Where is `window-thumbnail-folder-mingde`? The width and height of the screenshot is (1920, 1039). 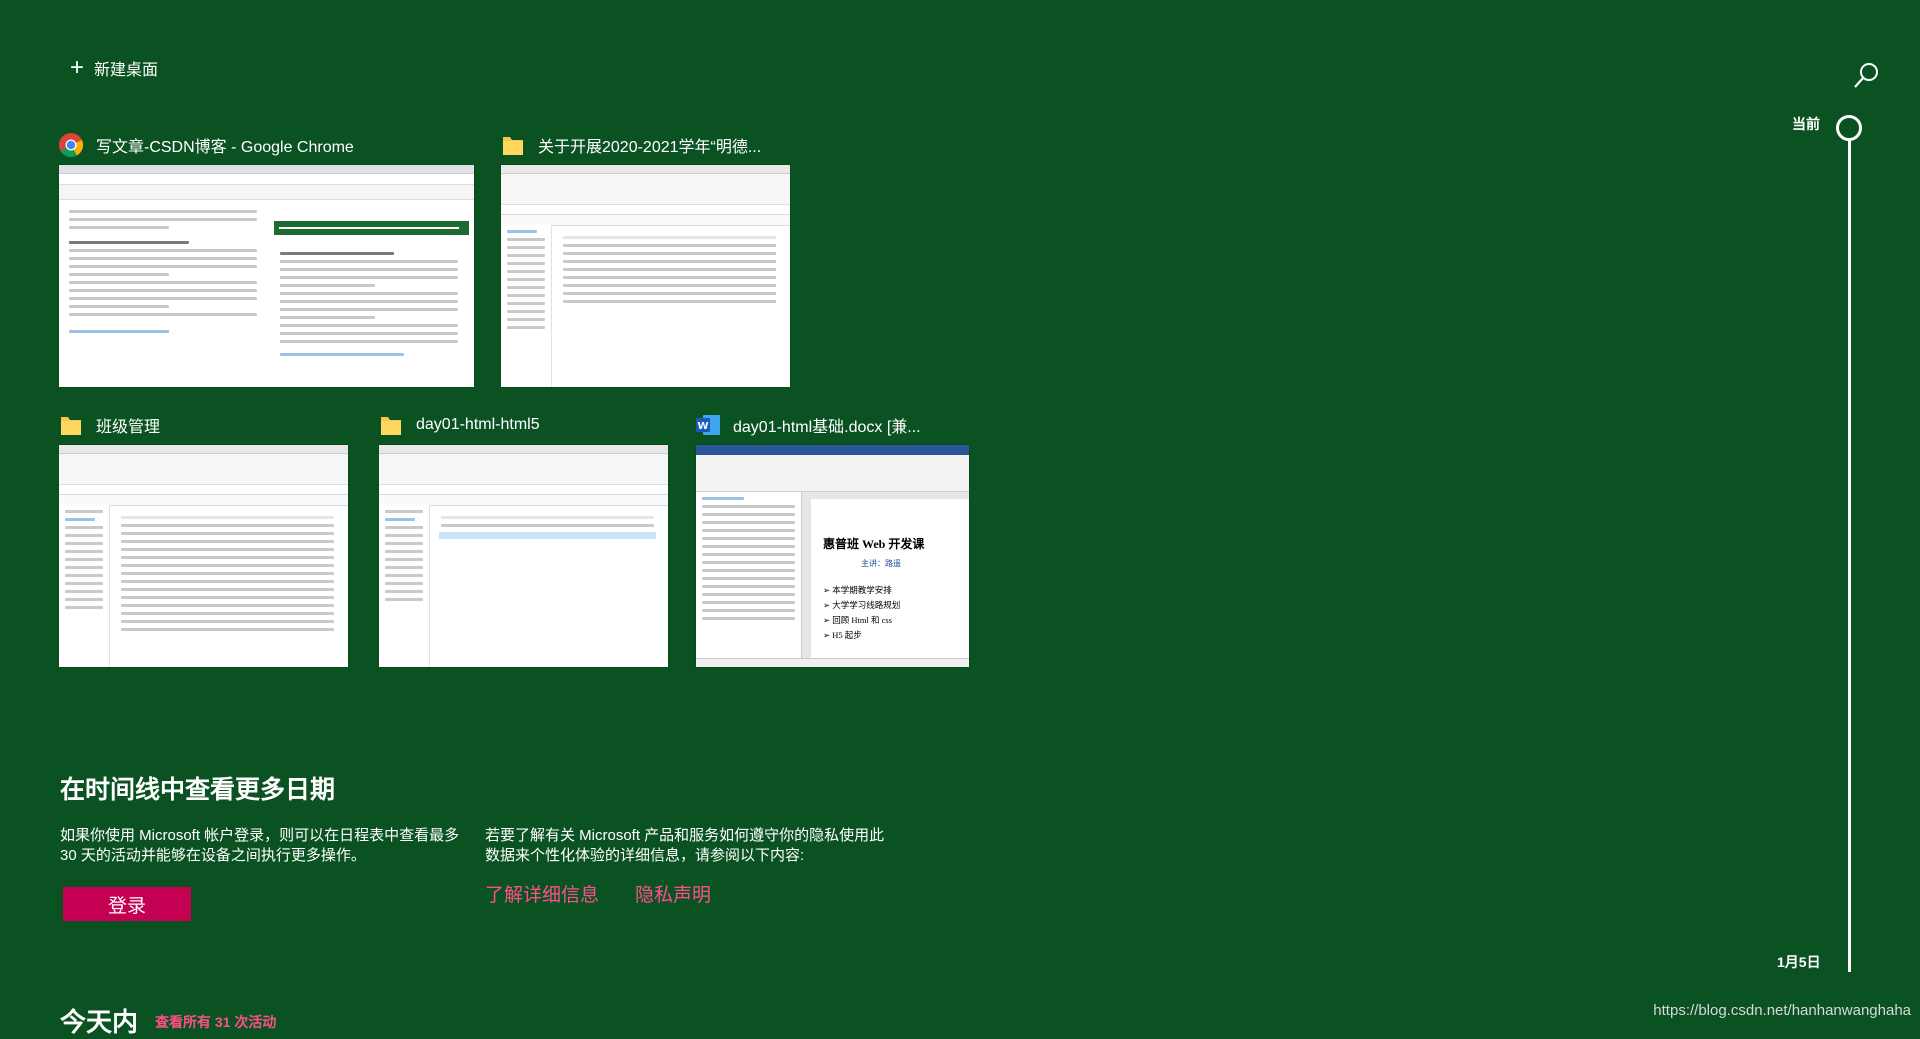
window-thumbnail-folder-mingde is located at coordinates (645, 276).